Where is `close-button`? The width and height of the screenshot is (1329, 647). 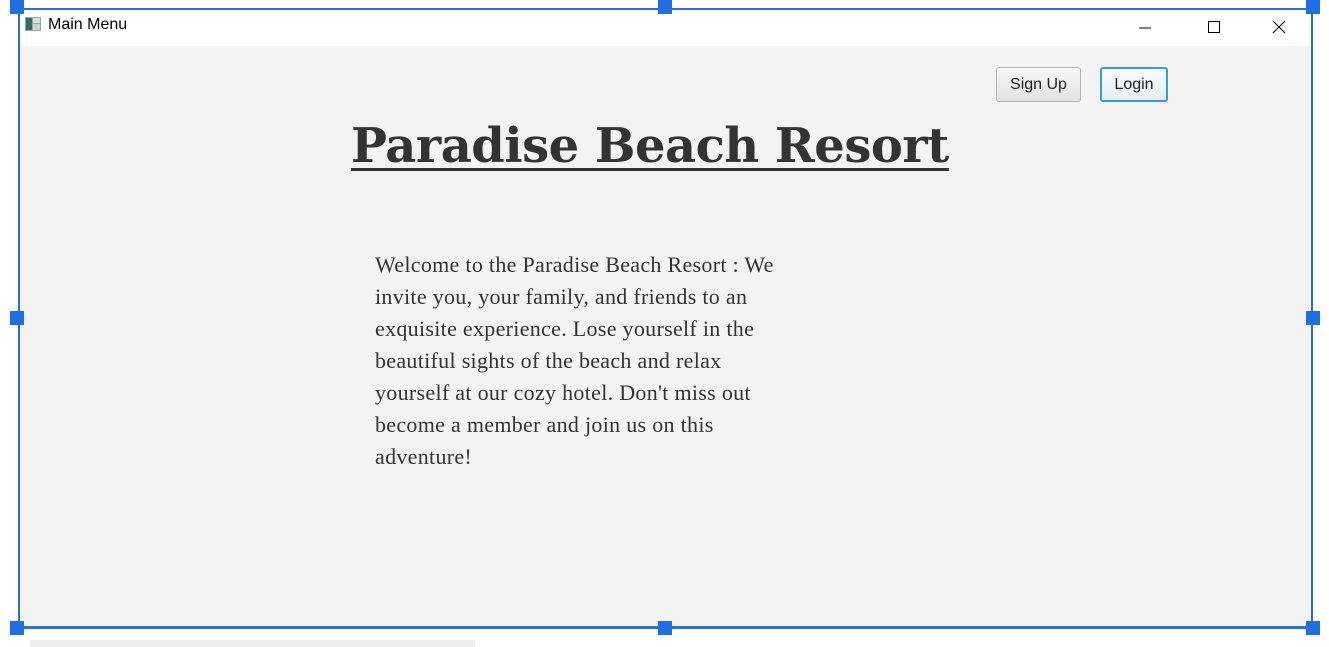 close-button is located at coordinates (1279, 27).